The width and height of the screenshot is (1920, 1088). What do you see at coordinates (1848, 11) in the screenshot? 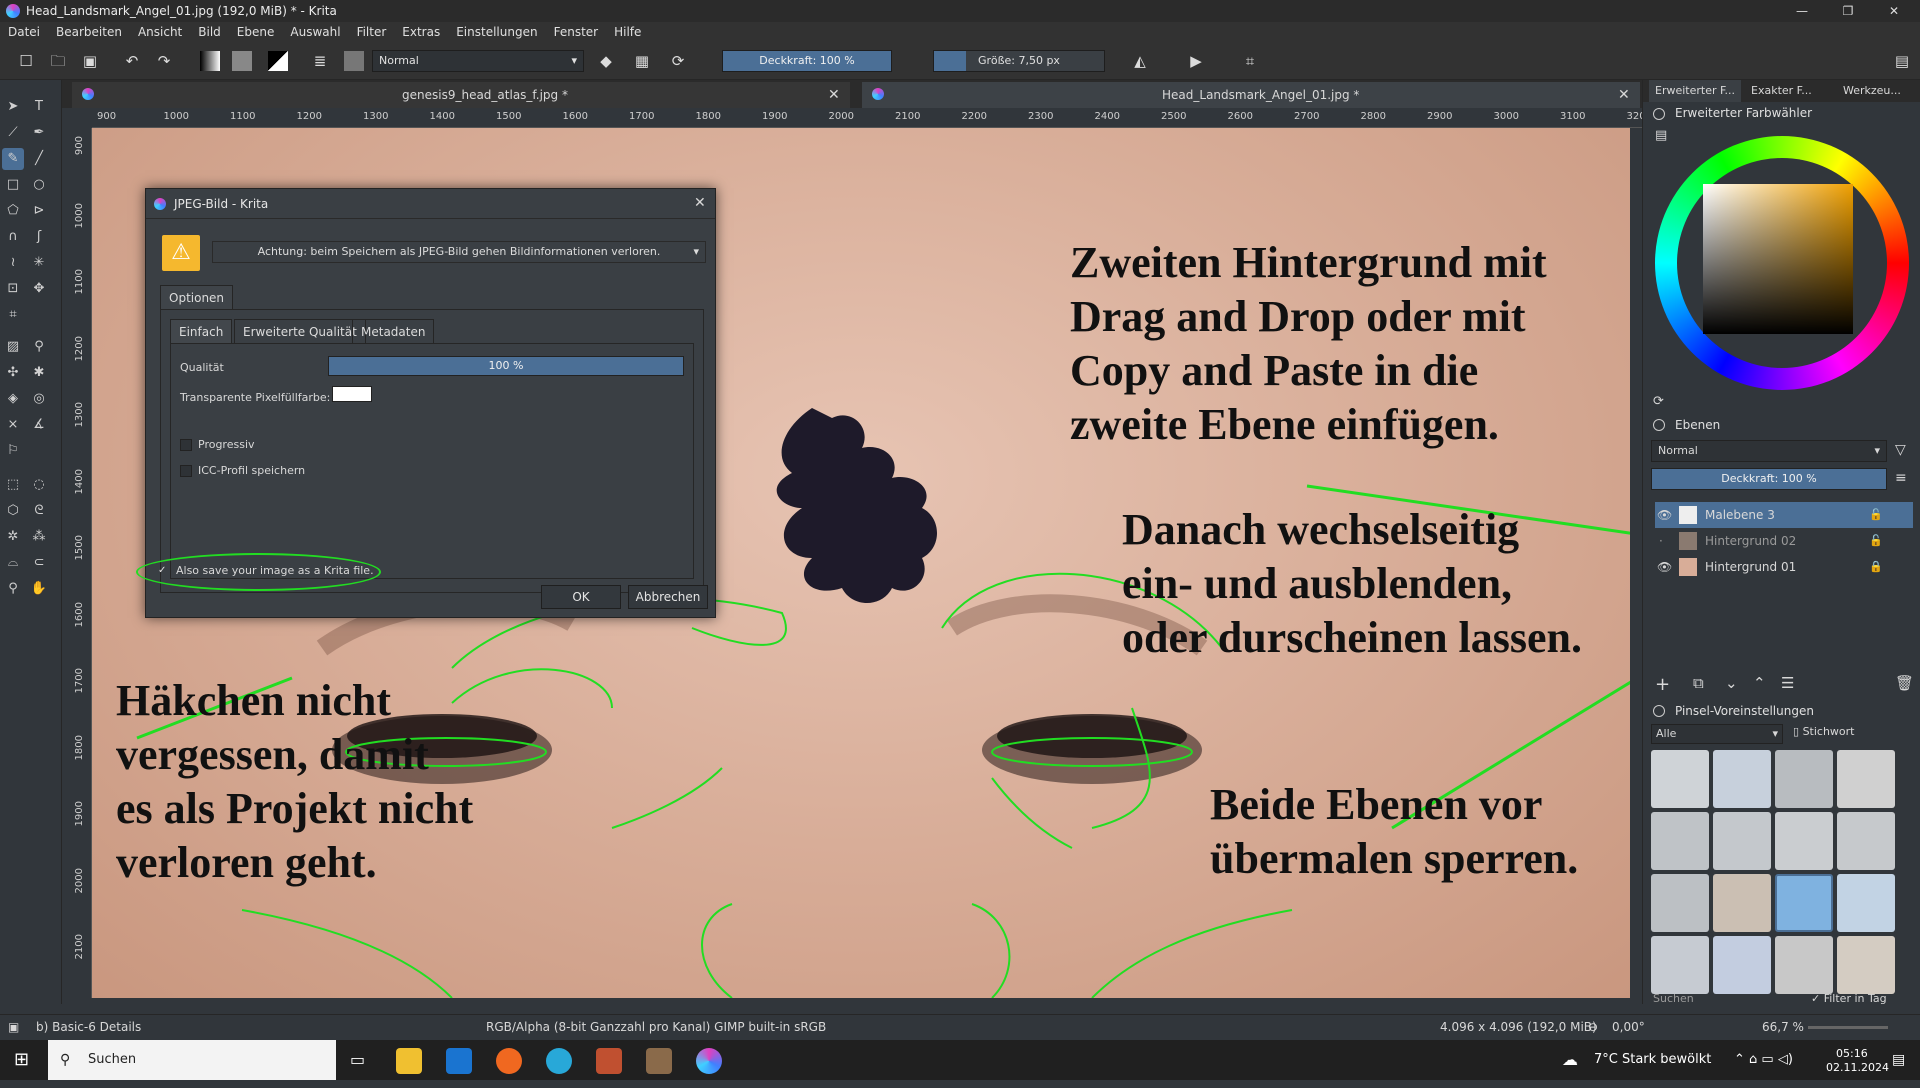
I see `restore-icon: ❐` at bounding box center [1848, 11].